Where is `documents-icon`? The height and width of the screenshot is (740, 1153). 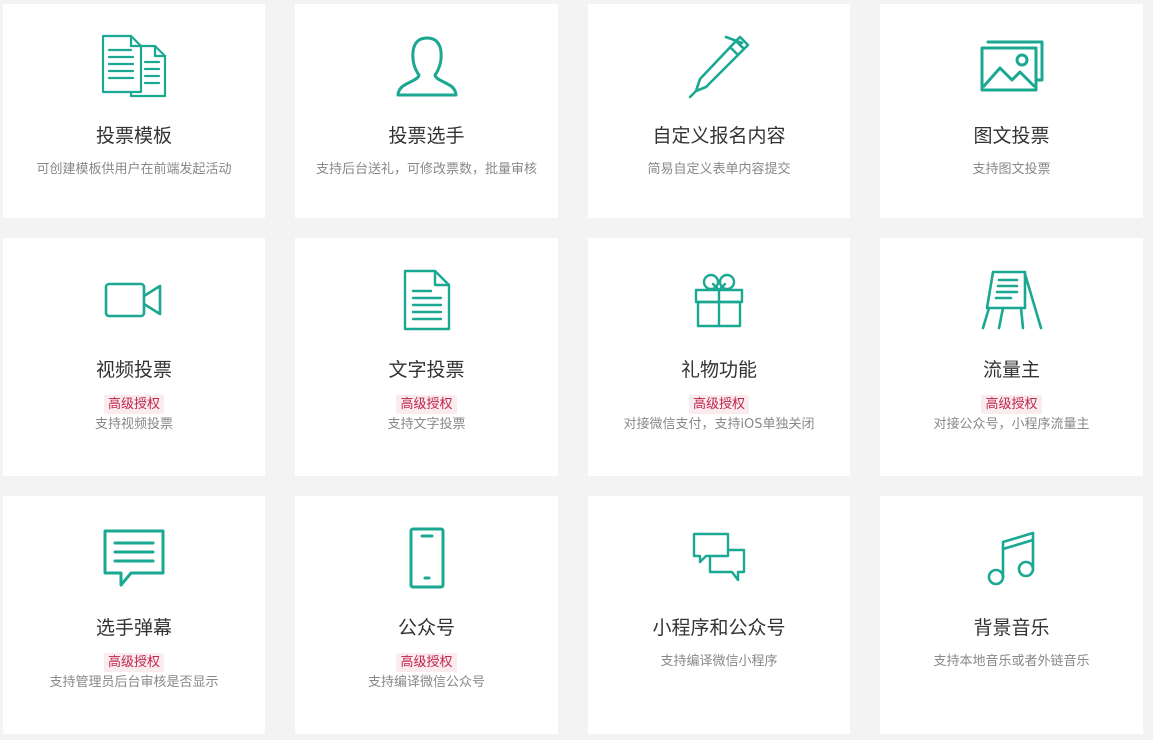
documents-icon is located at coordinates (134, 66).